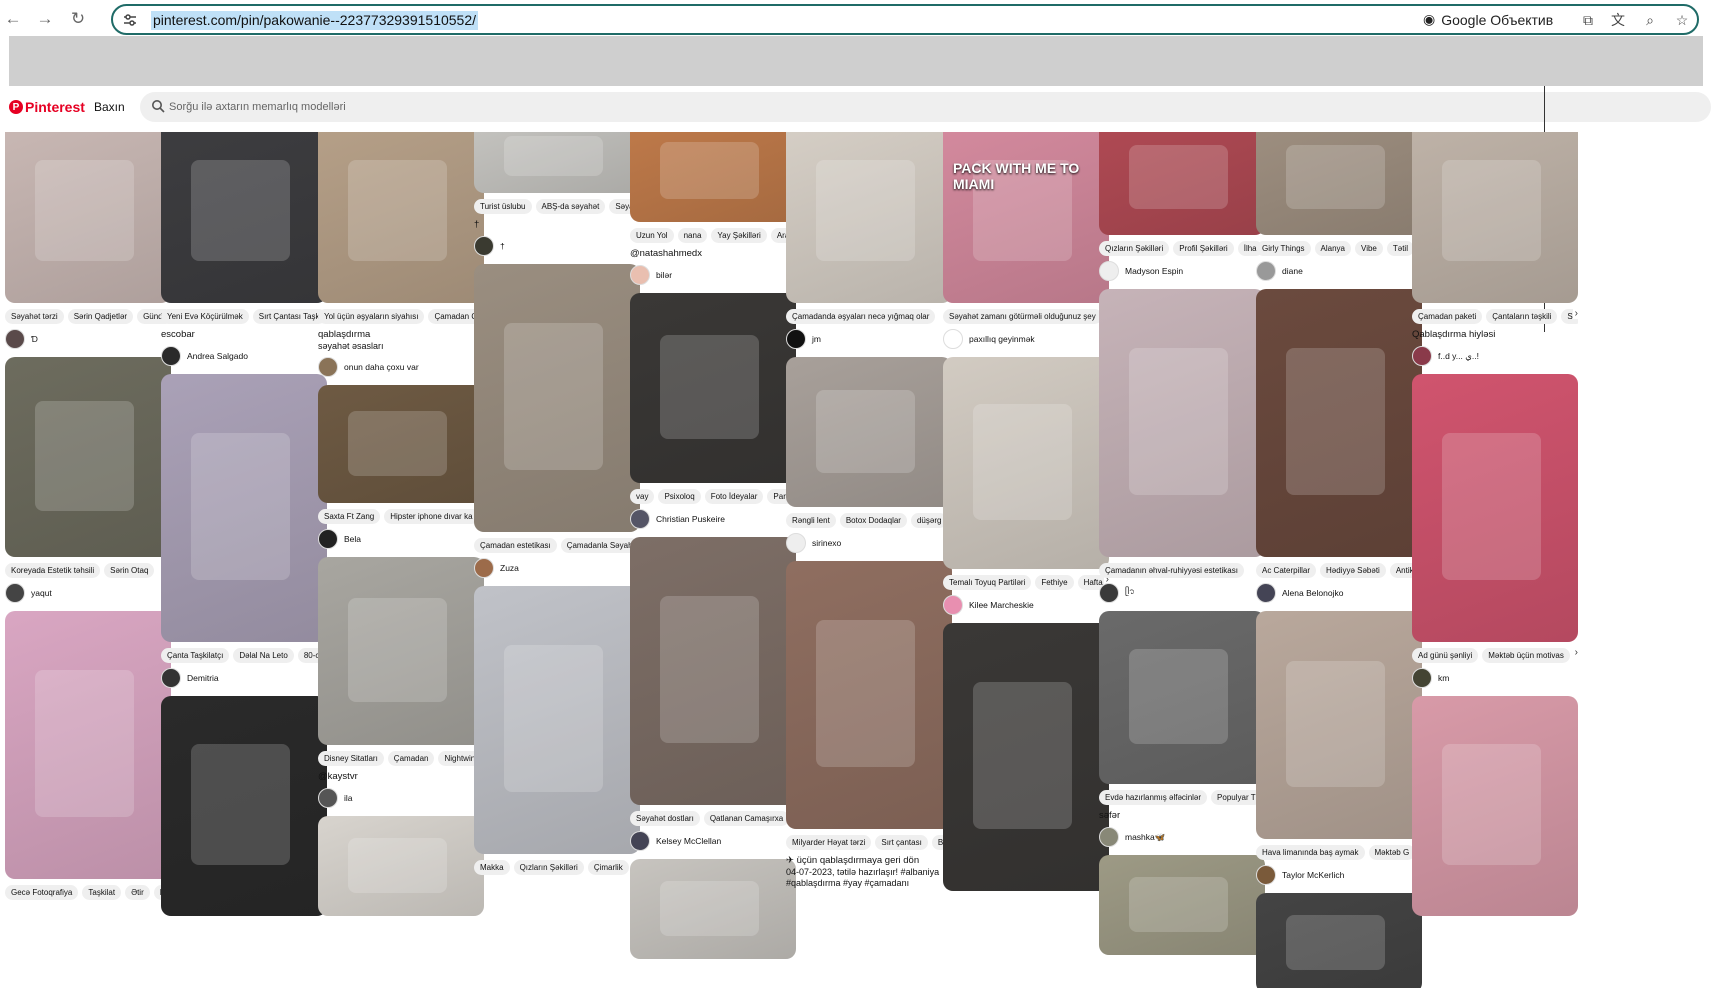 Image resolution: width=1717 pixels, height=988 pixels. Describe the element at coordinates (1575, 313) in the screenshot. I see `chevron-right-icon: ›` at that location.